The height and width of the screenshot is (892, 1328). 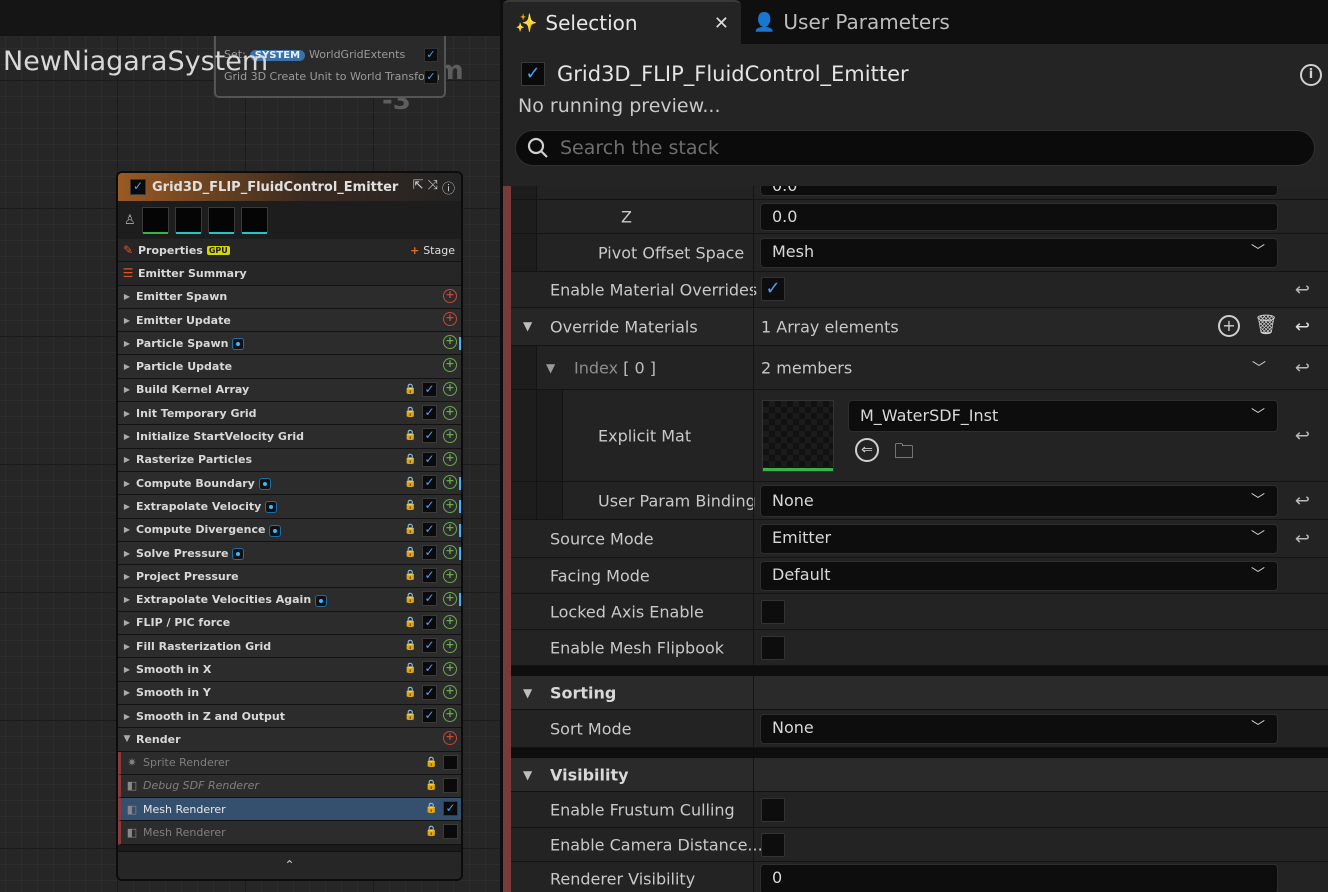 I want to click on y-field: 0.0, so click(x=1019, y=191).